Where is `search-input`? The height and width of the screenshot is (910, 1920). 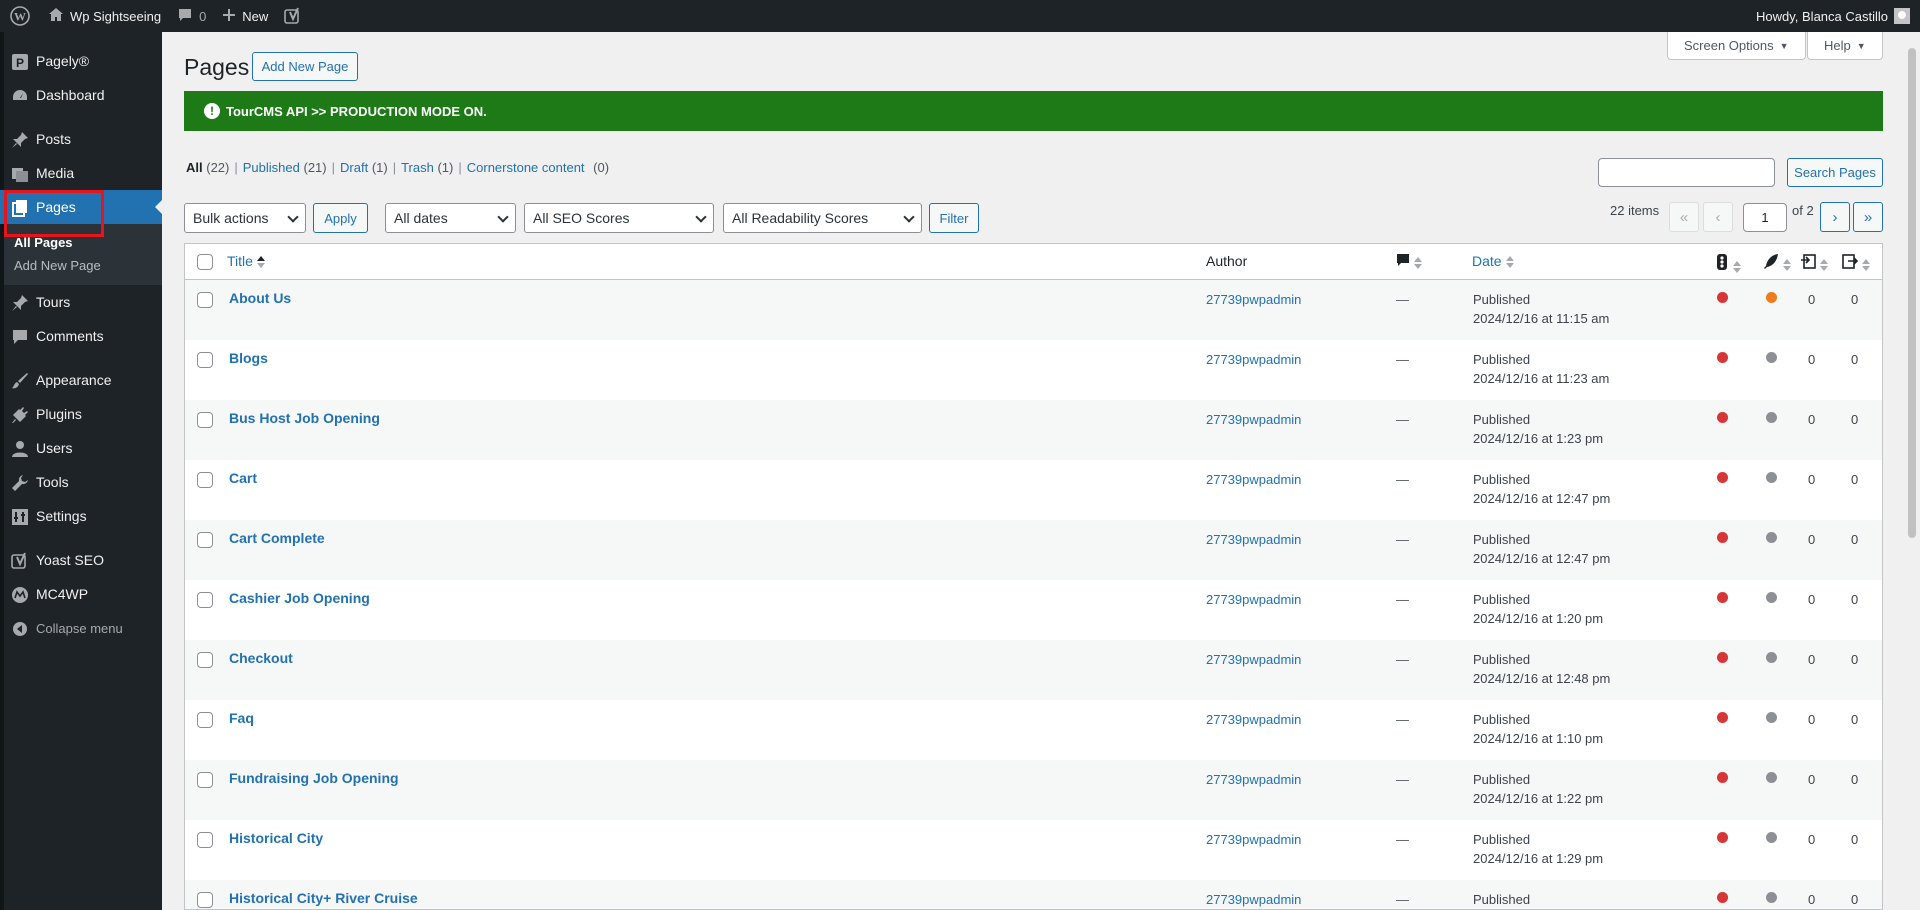
search-input is located at coordinates (1686, 172).